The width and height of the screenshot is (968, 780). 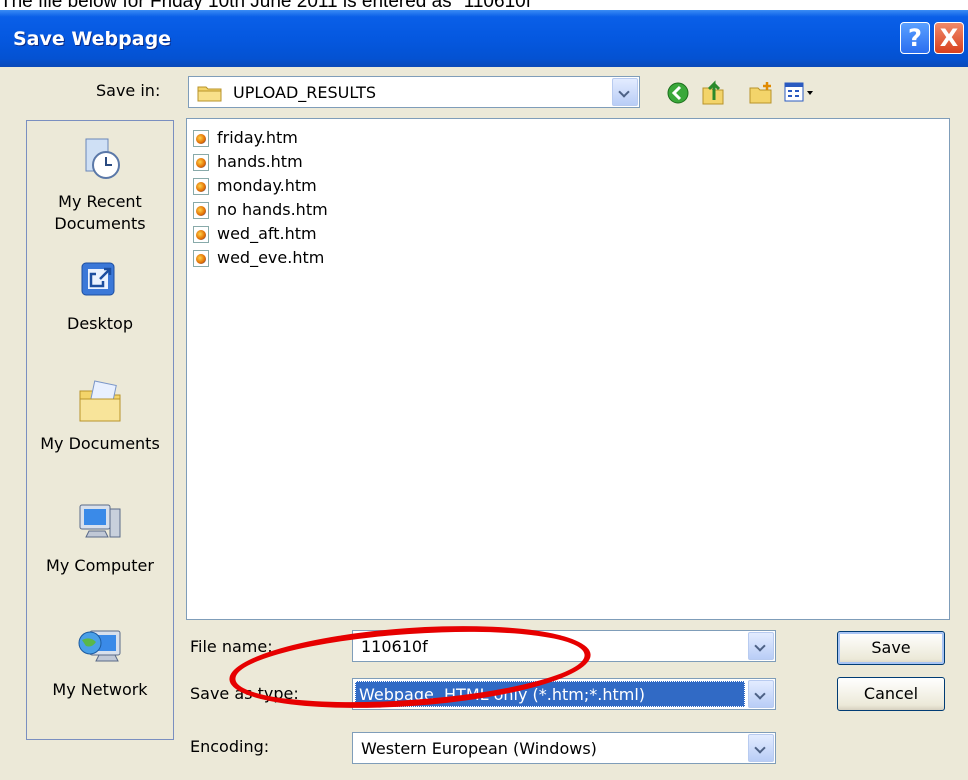 I want to click on place-my-network: My Network, so click(x=100, y=662).